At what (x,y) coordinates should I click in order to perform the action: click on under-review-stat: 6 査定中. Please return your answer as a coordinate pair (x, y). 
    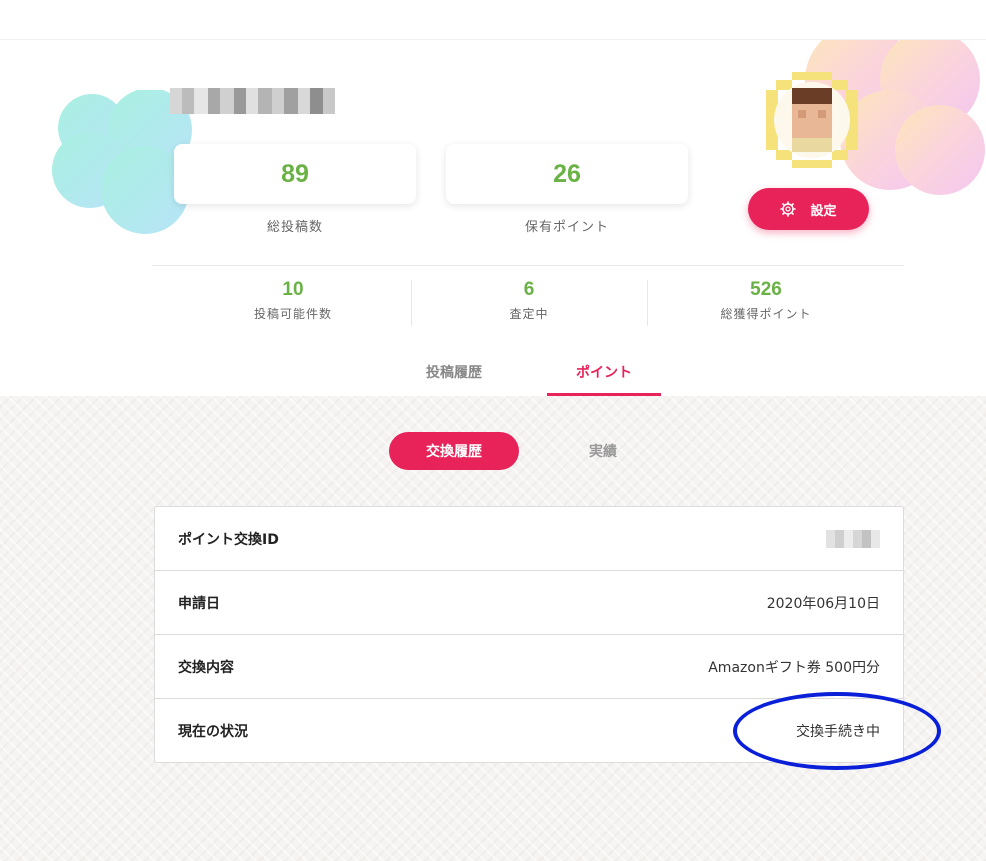
    Looking at the image, I should click on (529, 300).